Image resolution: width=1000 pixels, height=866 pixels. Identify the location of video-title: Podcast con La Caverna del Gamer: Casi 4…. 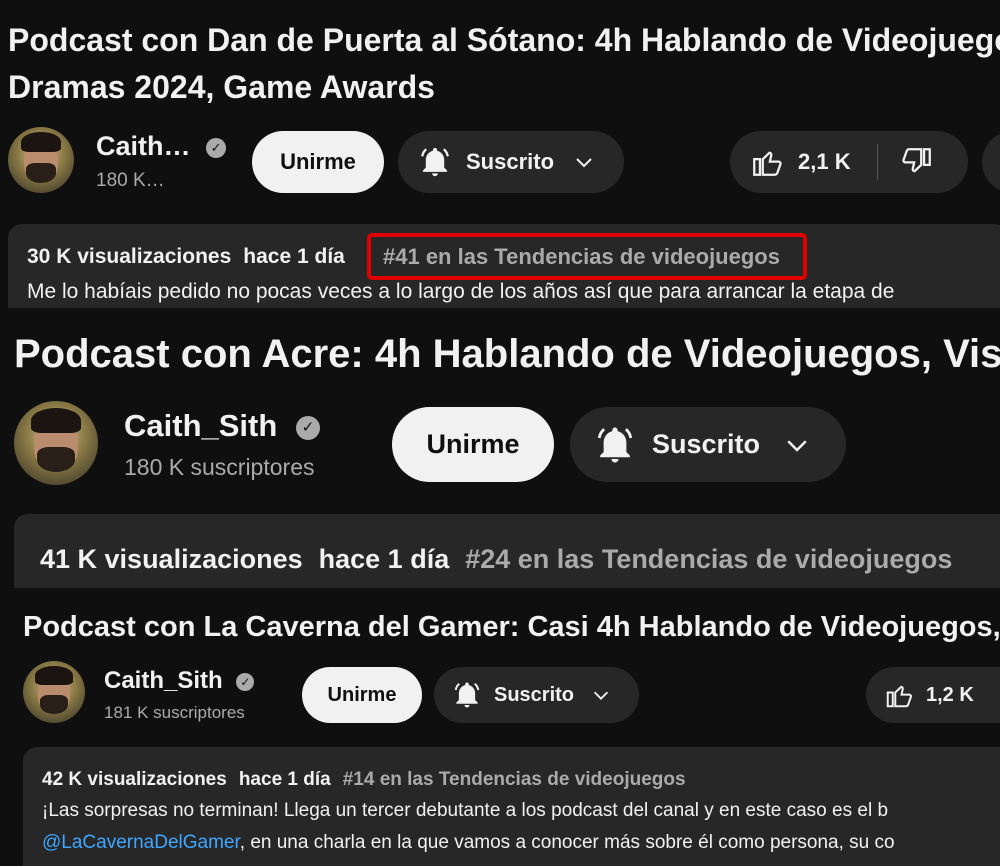
(511, 627).